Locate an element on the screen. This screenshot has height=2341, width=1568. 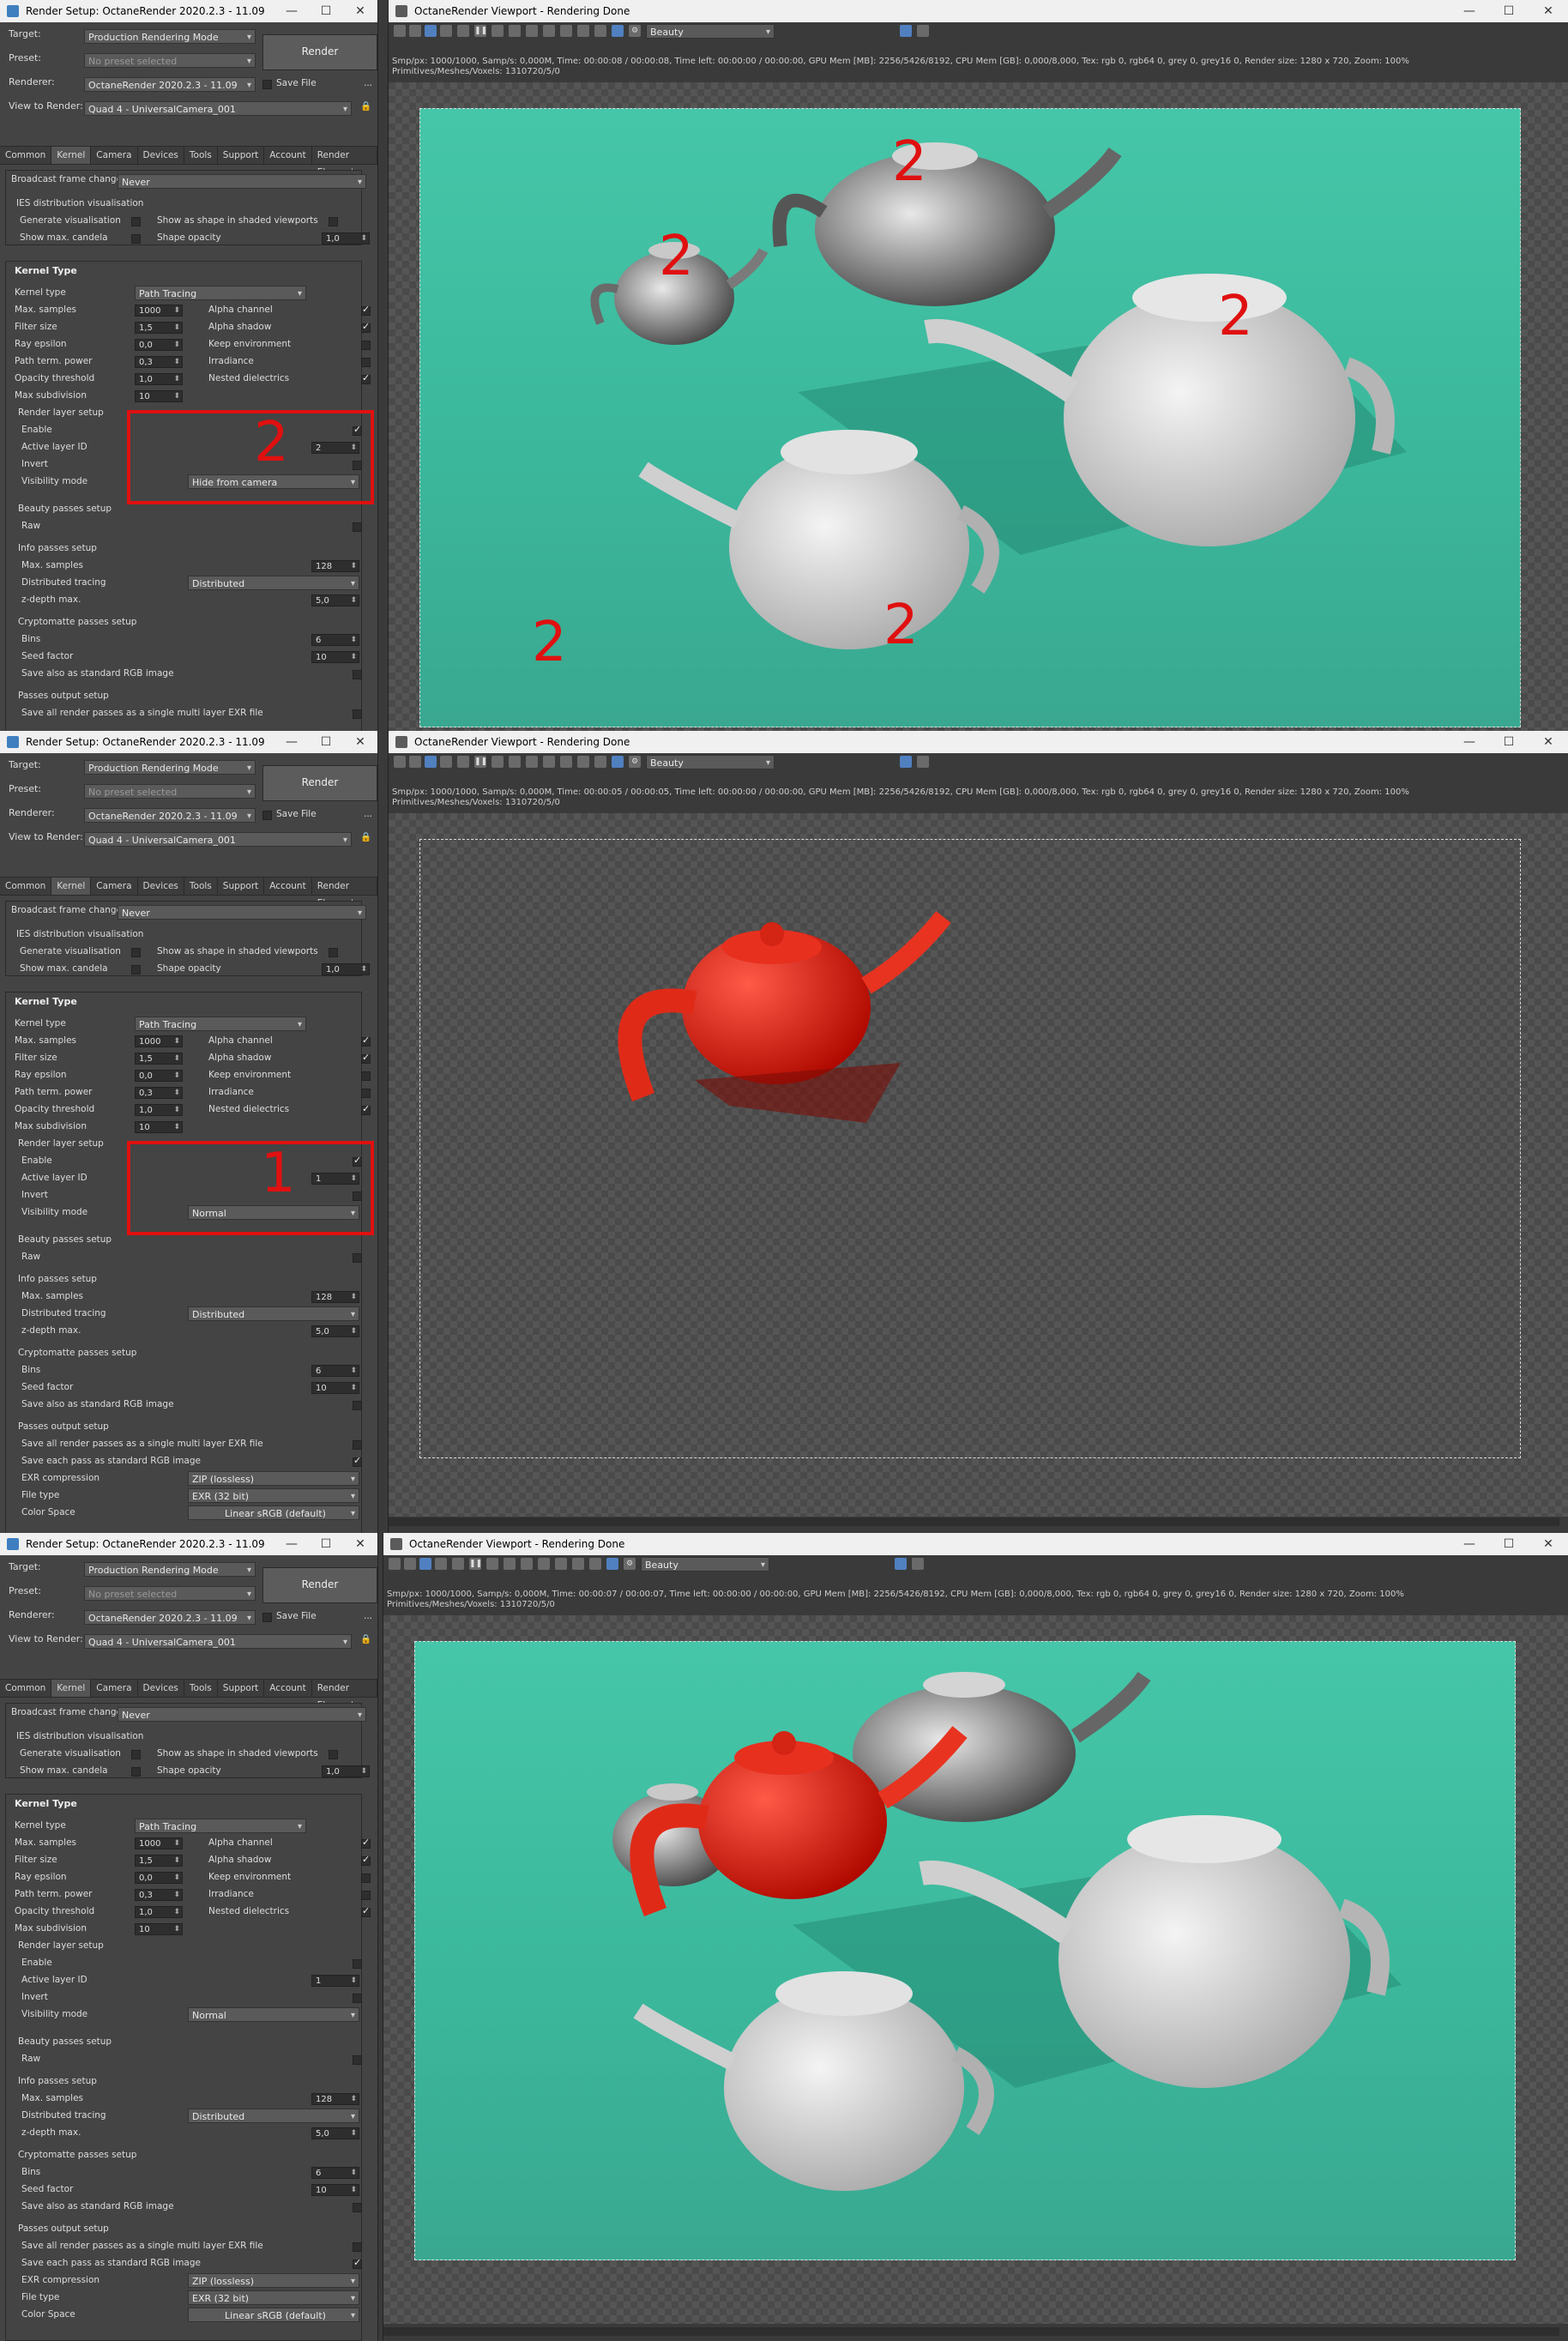
keep-environment-checkbox is located at coordinates (366, 345).